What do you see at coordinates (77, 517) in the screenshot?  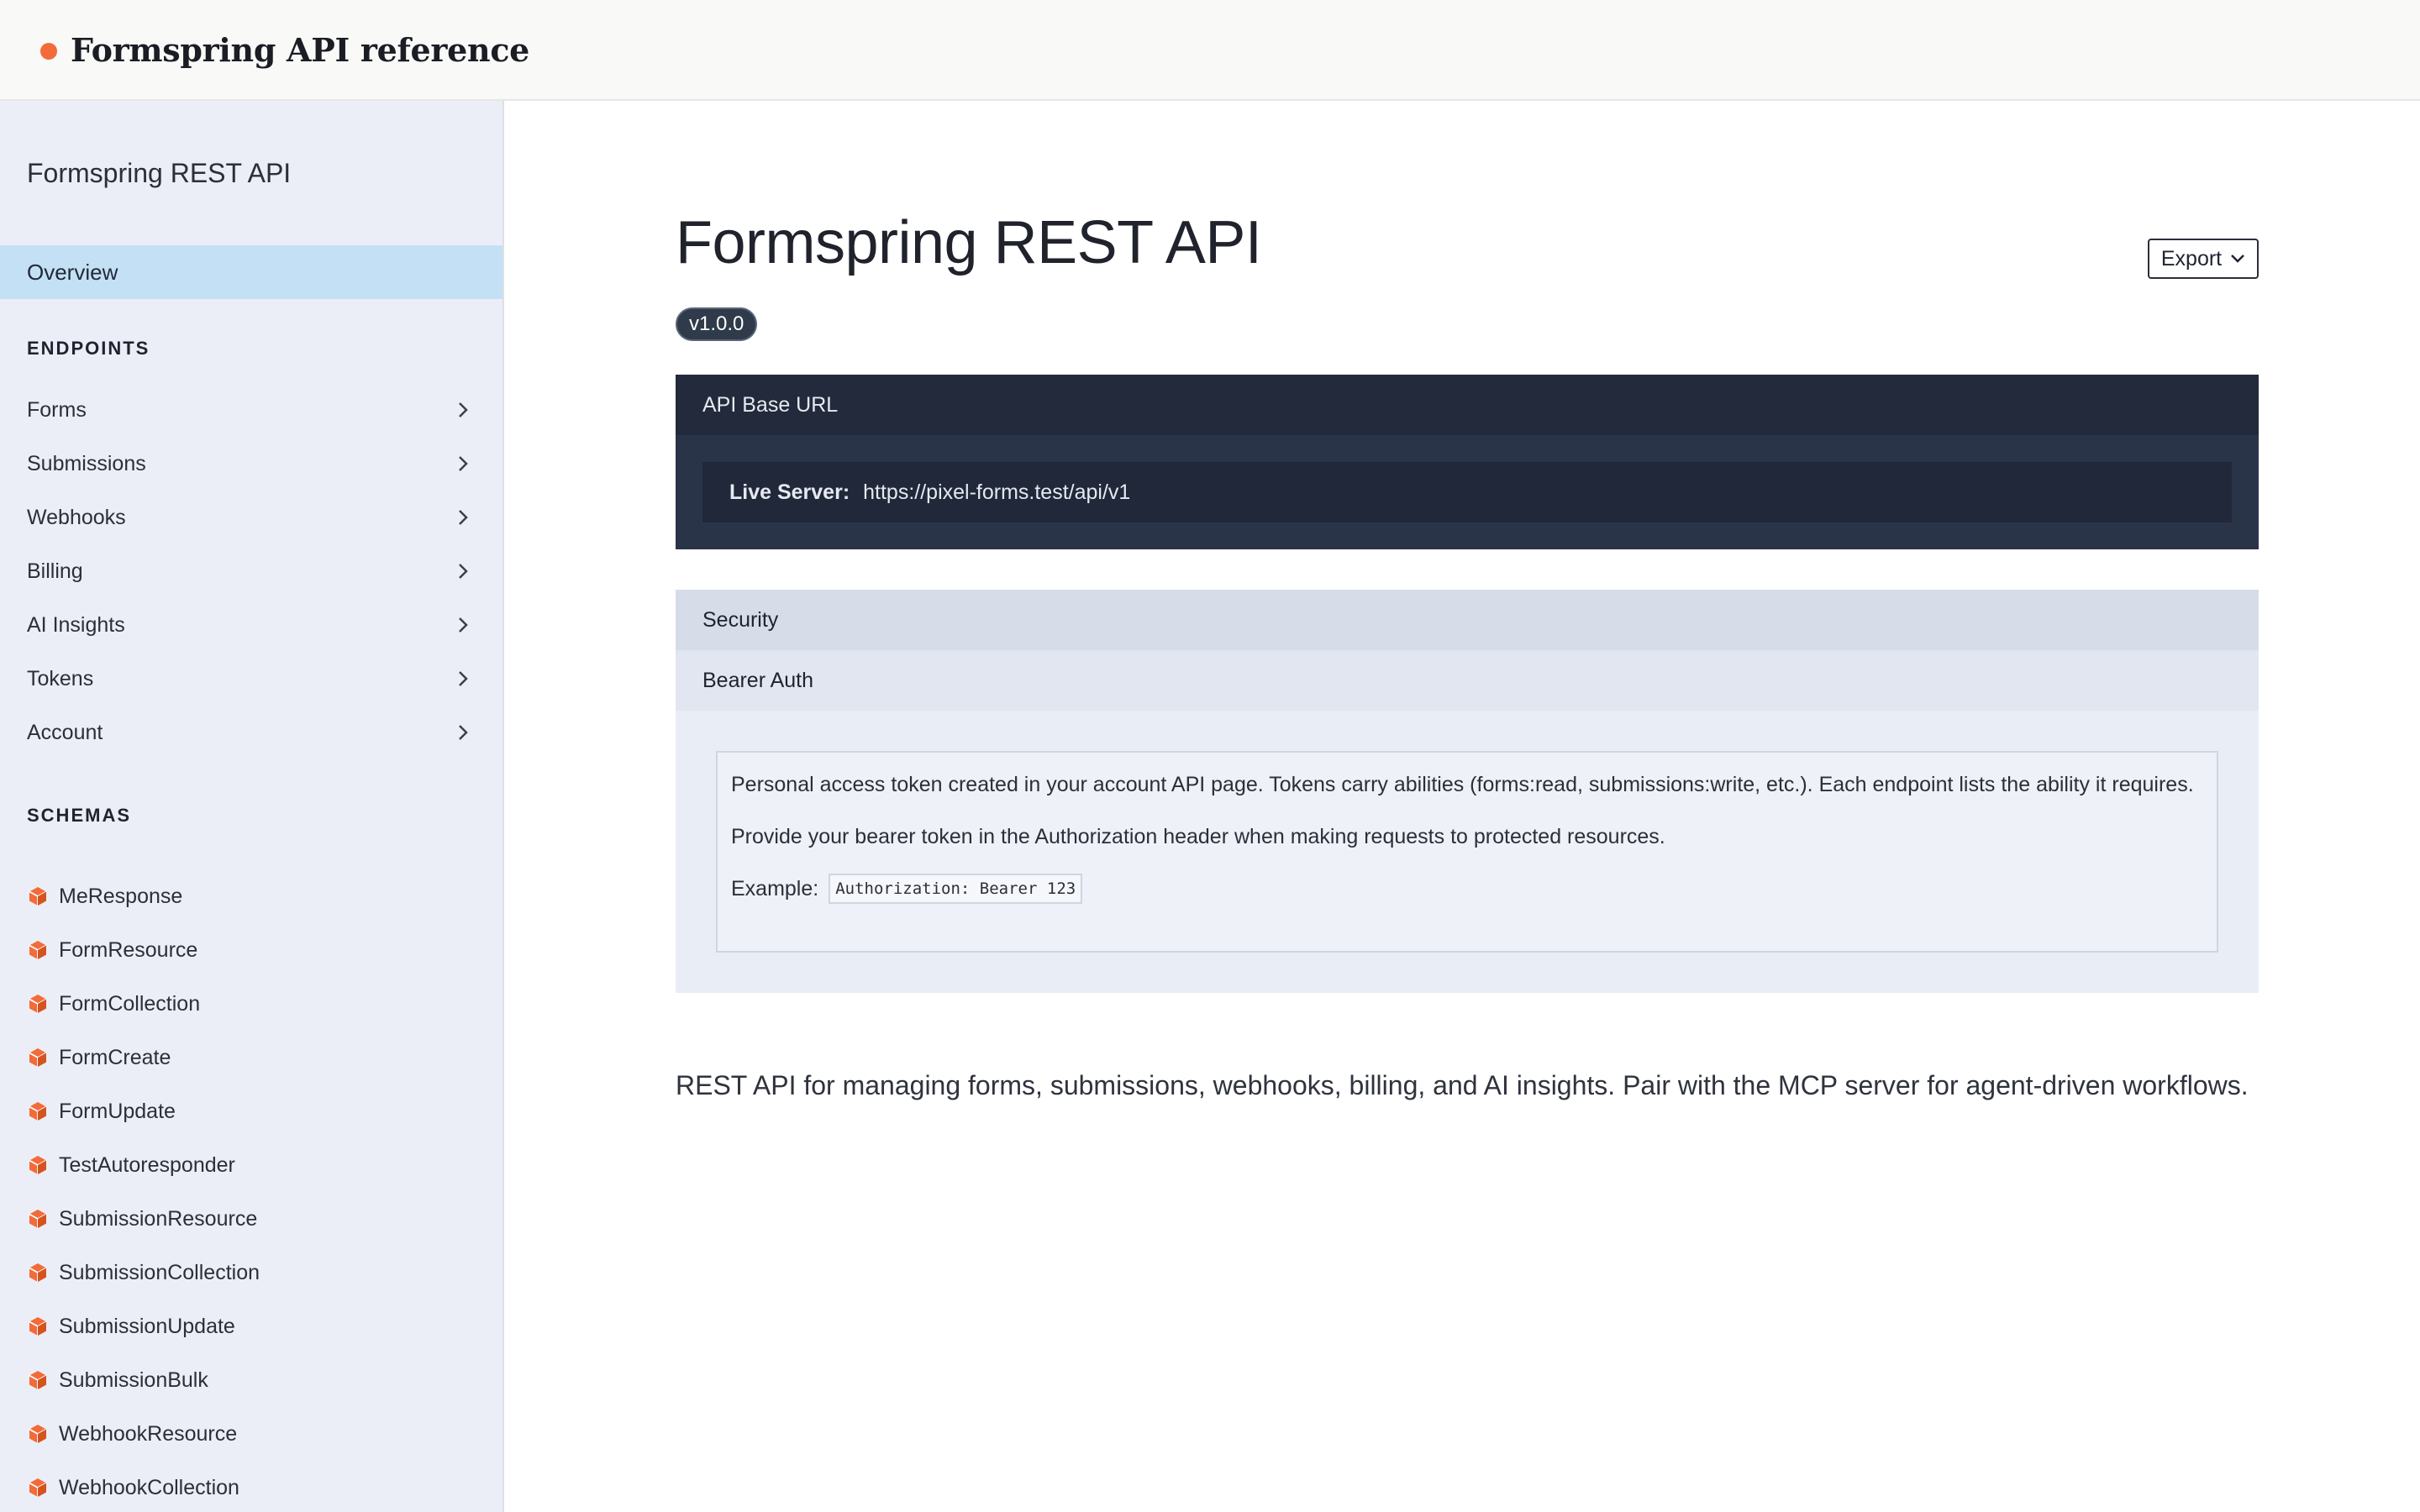 I see `sidebar-item-label: Webhooks` at bounding box center [77, 517].